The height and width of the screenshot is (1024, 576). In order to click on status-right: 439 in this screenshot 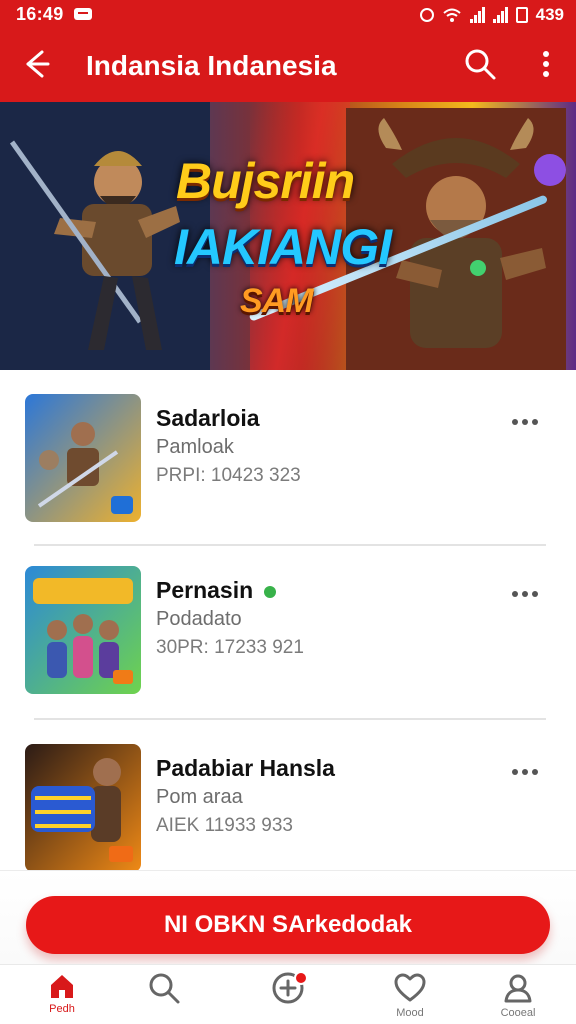, I will do `click(491, 15)`.